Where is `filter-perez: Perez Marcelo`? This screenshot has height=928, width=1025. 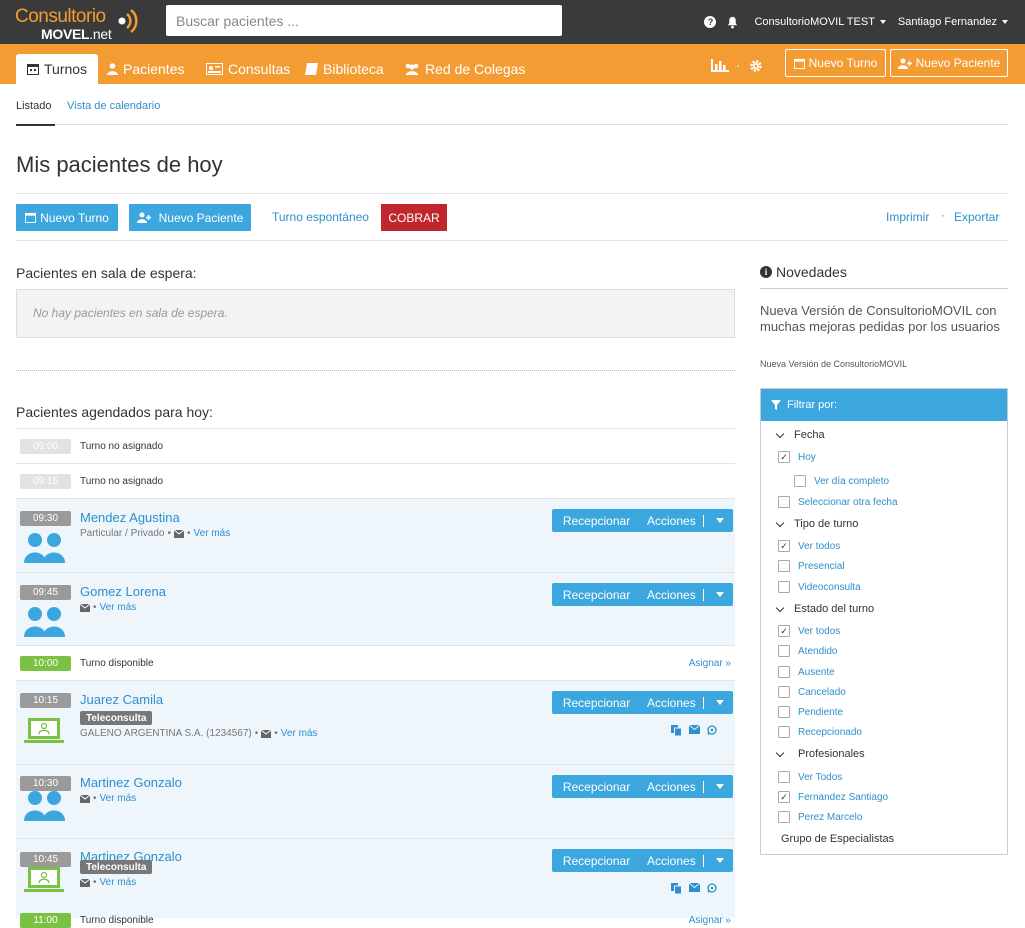 filter-perez: Perez Marcelo is located at coordinates (820, 817).